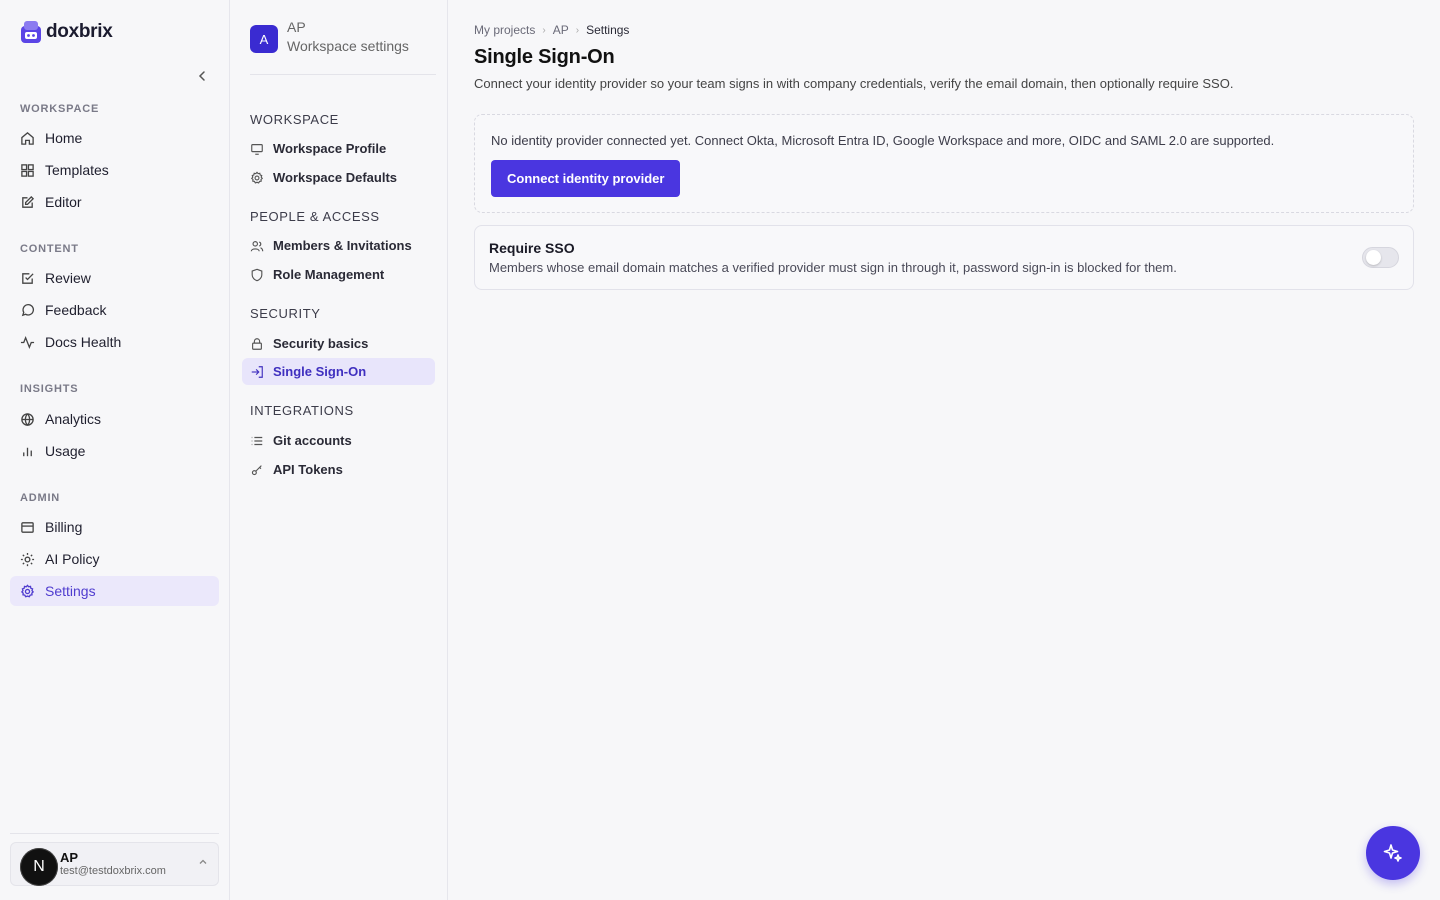 The width and height of the screenshot is (1440, 900). Describe the element at coordinates (544, 57) in the screenshot. I see `page-title: Single Sign-On` at that location.